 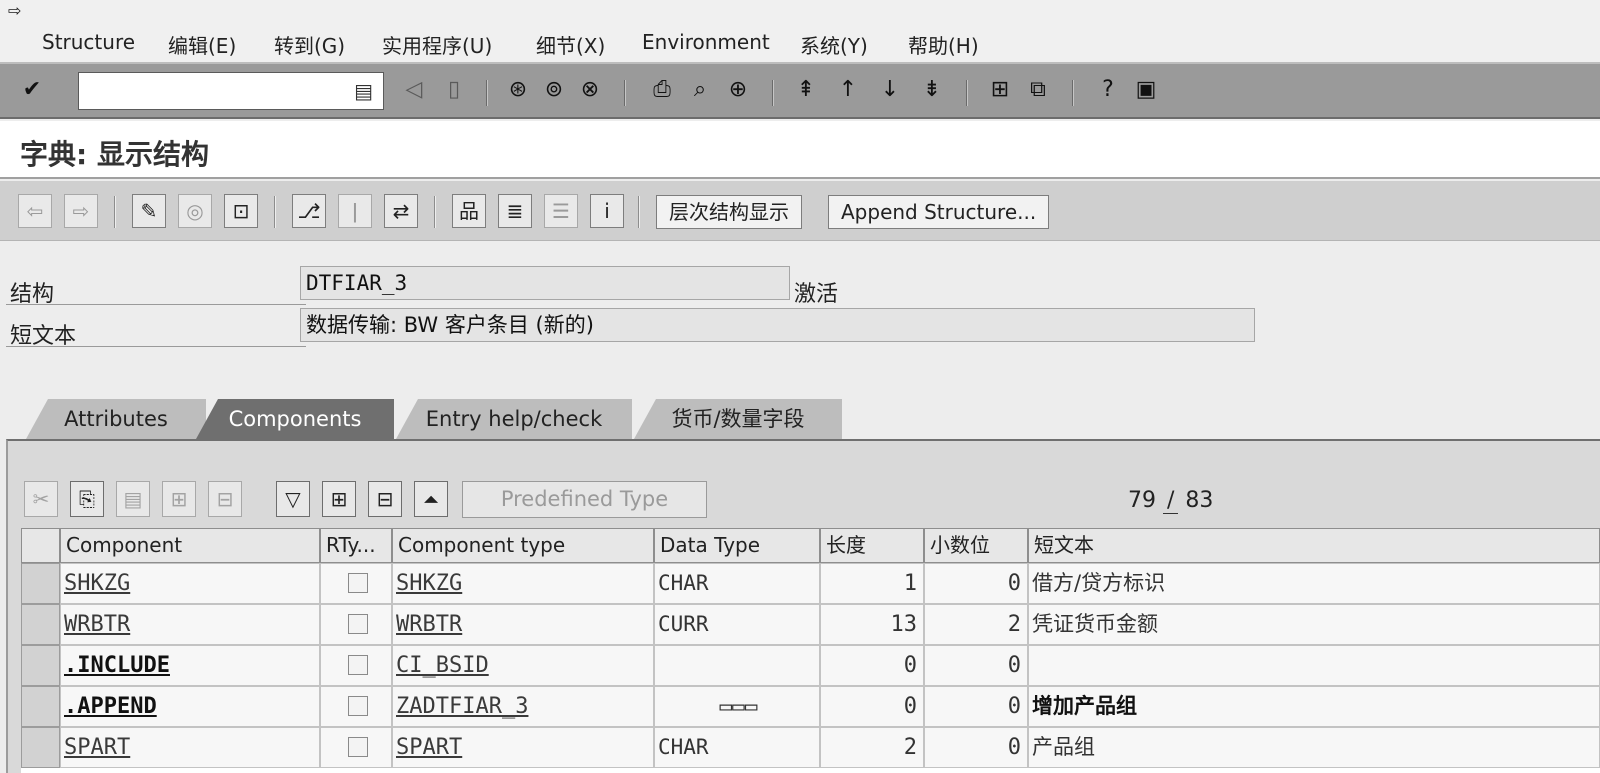 I want to click on cancel-icon: ⊗, so click(x=590, y=90).